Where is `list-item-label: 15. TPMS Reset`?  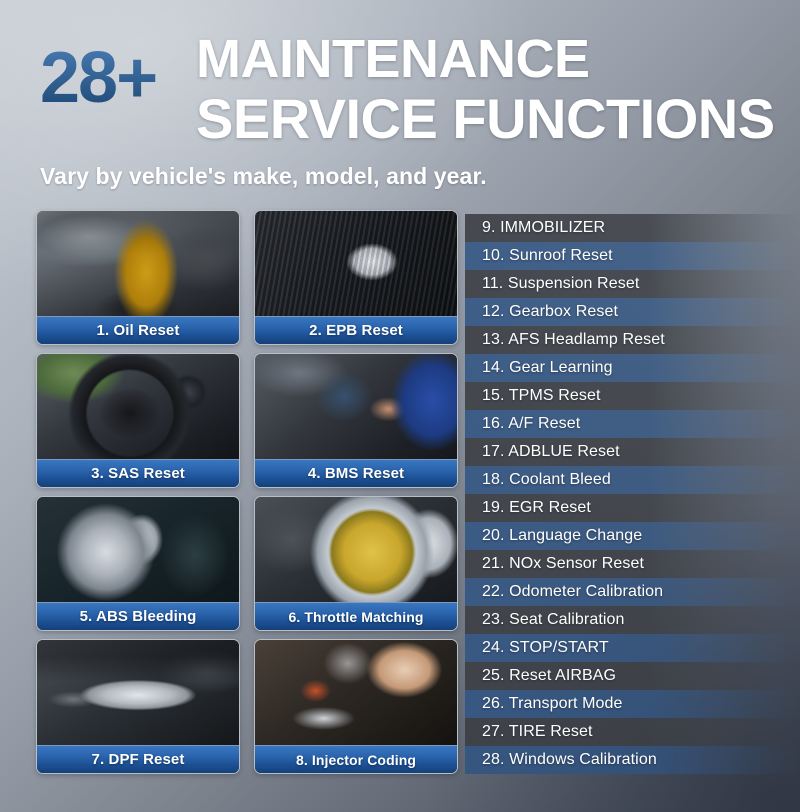 list-item-label: 15. TPMS Reset is located at coordinates (541, 395).